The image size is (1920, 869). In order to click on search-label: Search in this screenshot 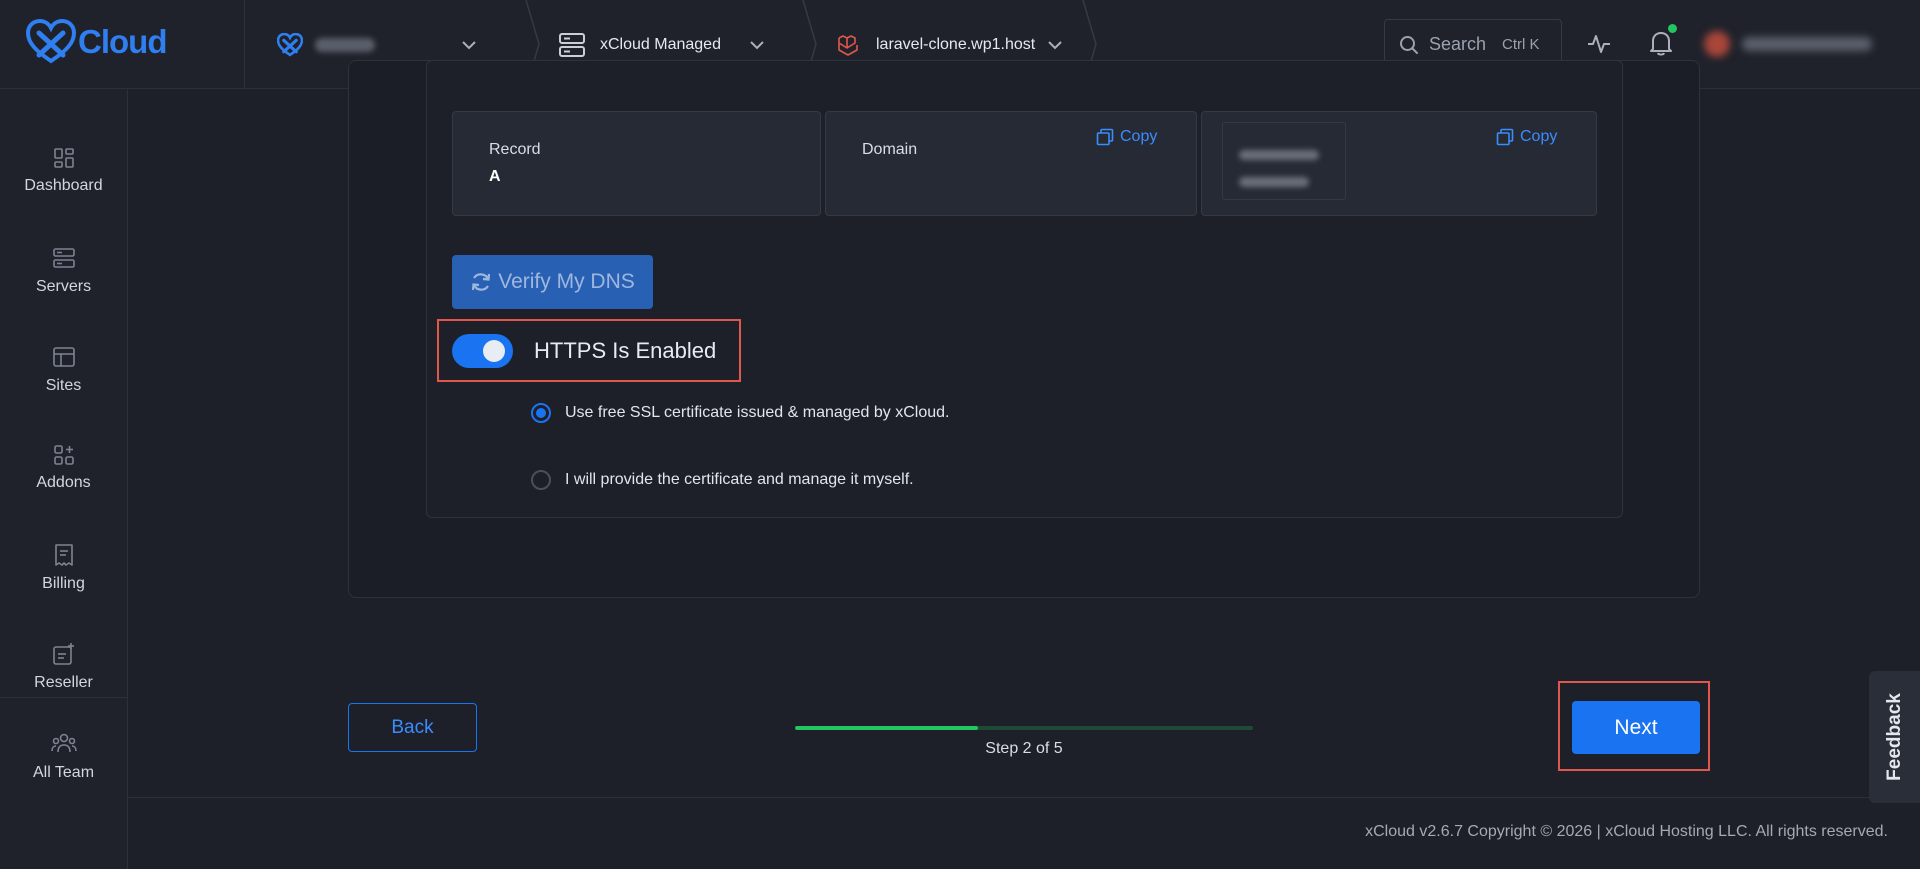, I will do `click(1458, 44)`.